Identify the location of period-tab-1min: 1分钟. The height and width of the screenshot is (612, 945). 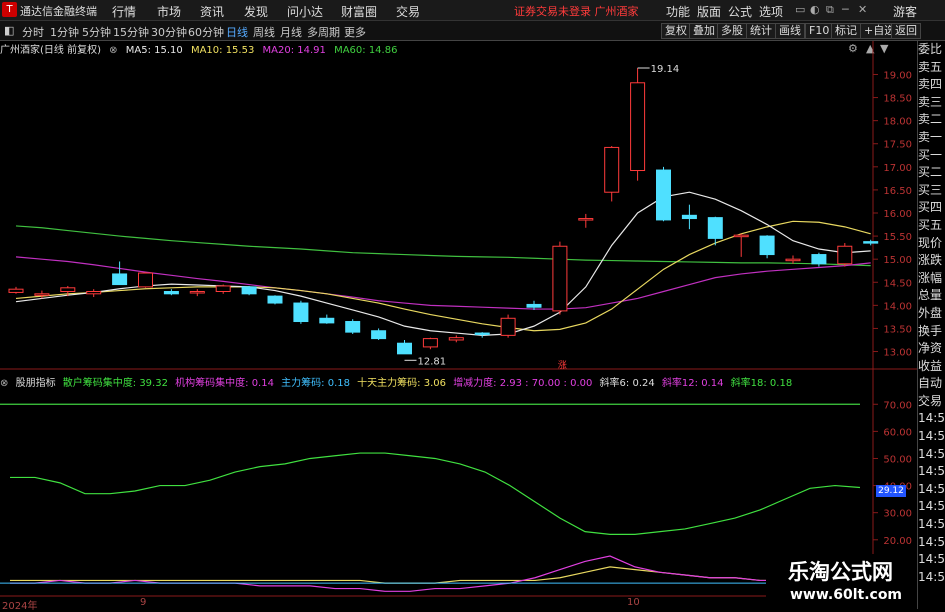
(64, 32).